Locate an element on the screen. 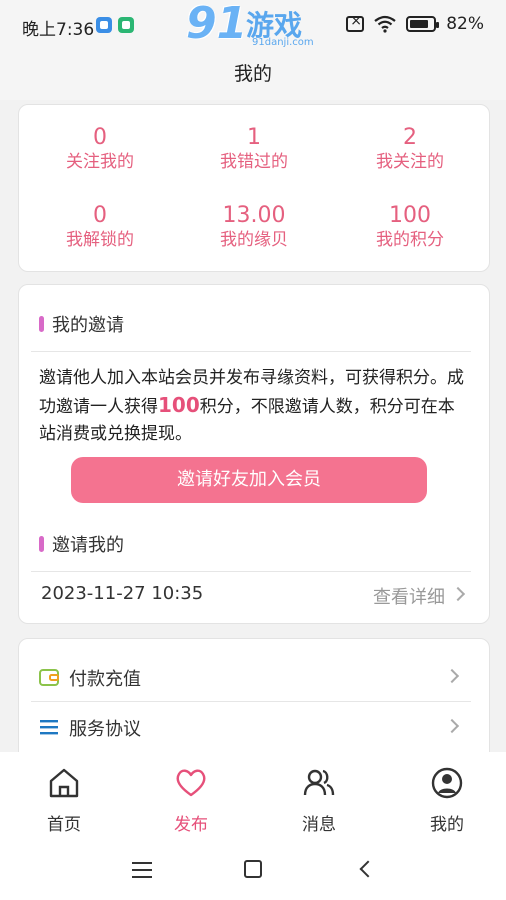 This screenshot has width=506, height=900. battery-icon is located at coordinates (423, 24).